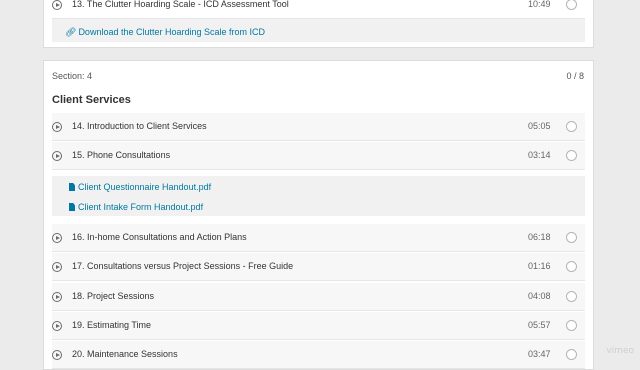  Describe the element at coordinates (71, 32) in the screenshot. I see `link-icon: 🔗︎` at that location.